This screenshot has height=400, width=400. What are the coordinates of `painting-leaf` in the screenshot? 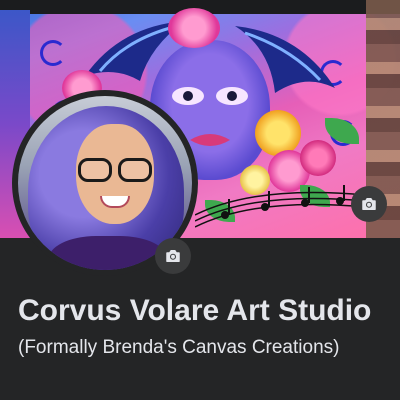 It's located at (342, 131).